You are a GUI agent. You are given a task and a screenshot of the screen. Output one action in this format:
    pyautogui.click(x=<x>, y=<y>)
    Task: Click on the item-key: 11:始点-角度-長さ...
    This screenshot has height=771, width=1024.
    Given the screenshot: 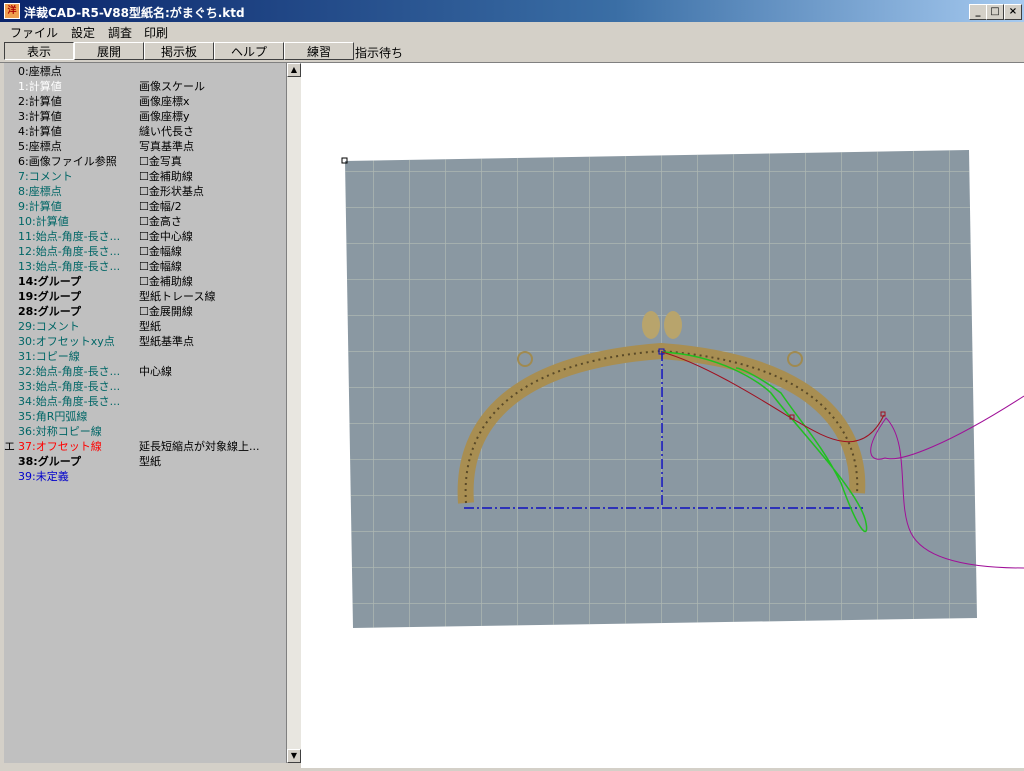 What is the action you would take?
    pyautogui.click(x=69, y=236)
    